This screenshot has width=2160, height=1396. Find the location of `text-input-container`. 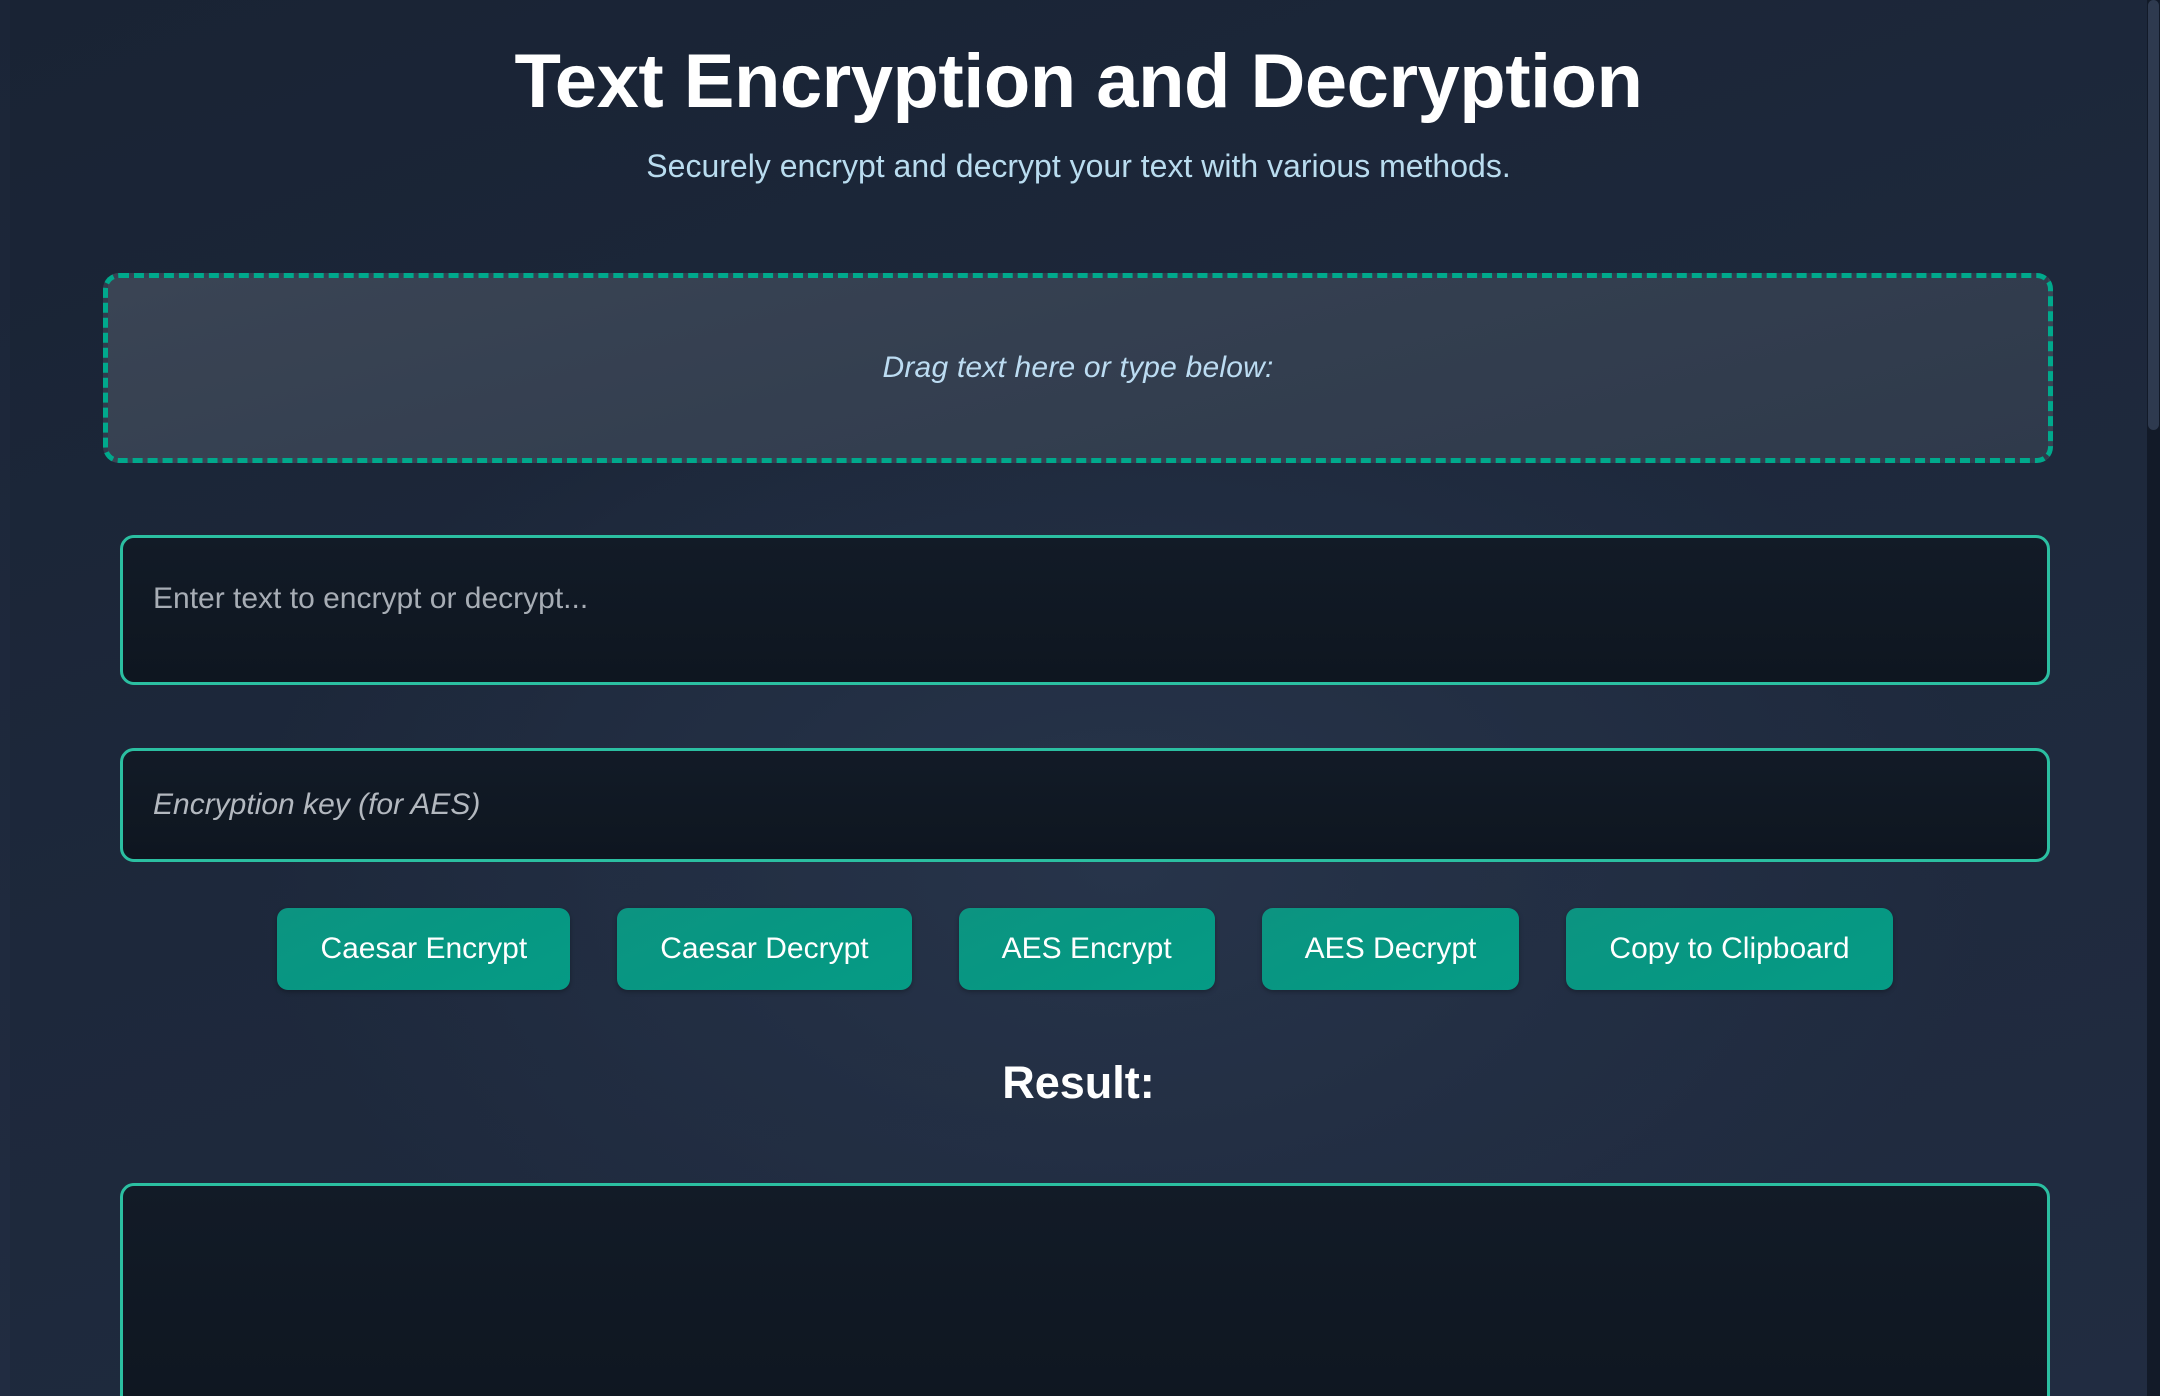

text-input-container is located at coordinates (1085, 610).